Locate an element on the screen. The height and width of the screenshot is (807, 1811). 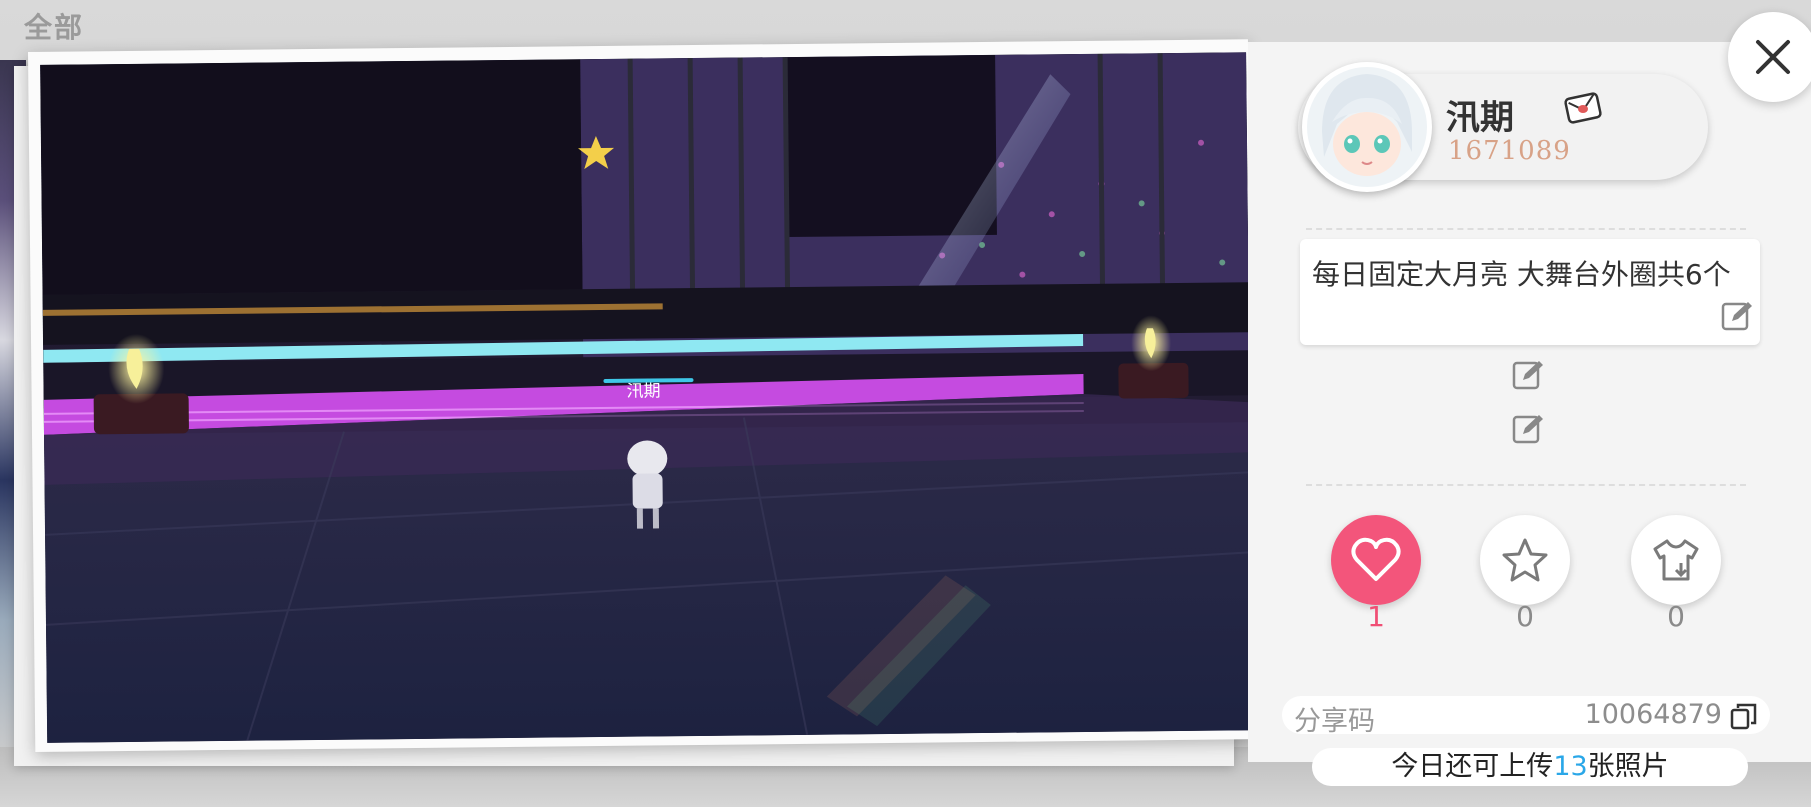
background-tab-all: 全部 is located at coordinates (54, 27).